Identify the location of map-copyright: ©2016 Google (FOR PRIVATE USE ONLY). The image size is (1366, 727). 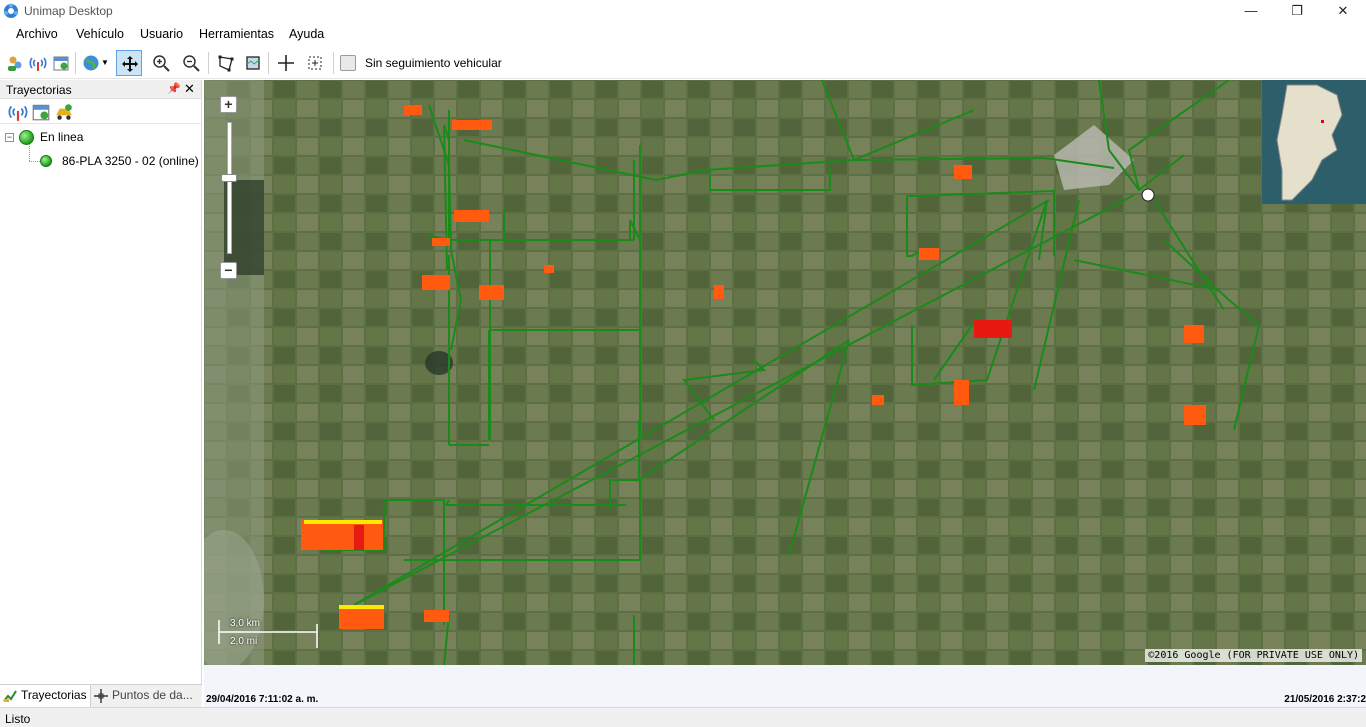
(1253, 655).